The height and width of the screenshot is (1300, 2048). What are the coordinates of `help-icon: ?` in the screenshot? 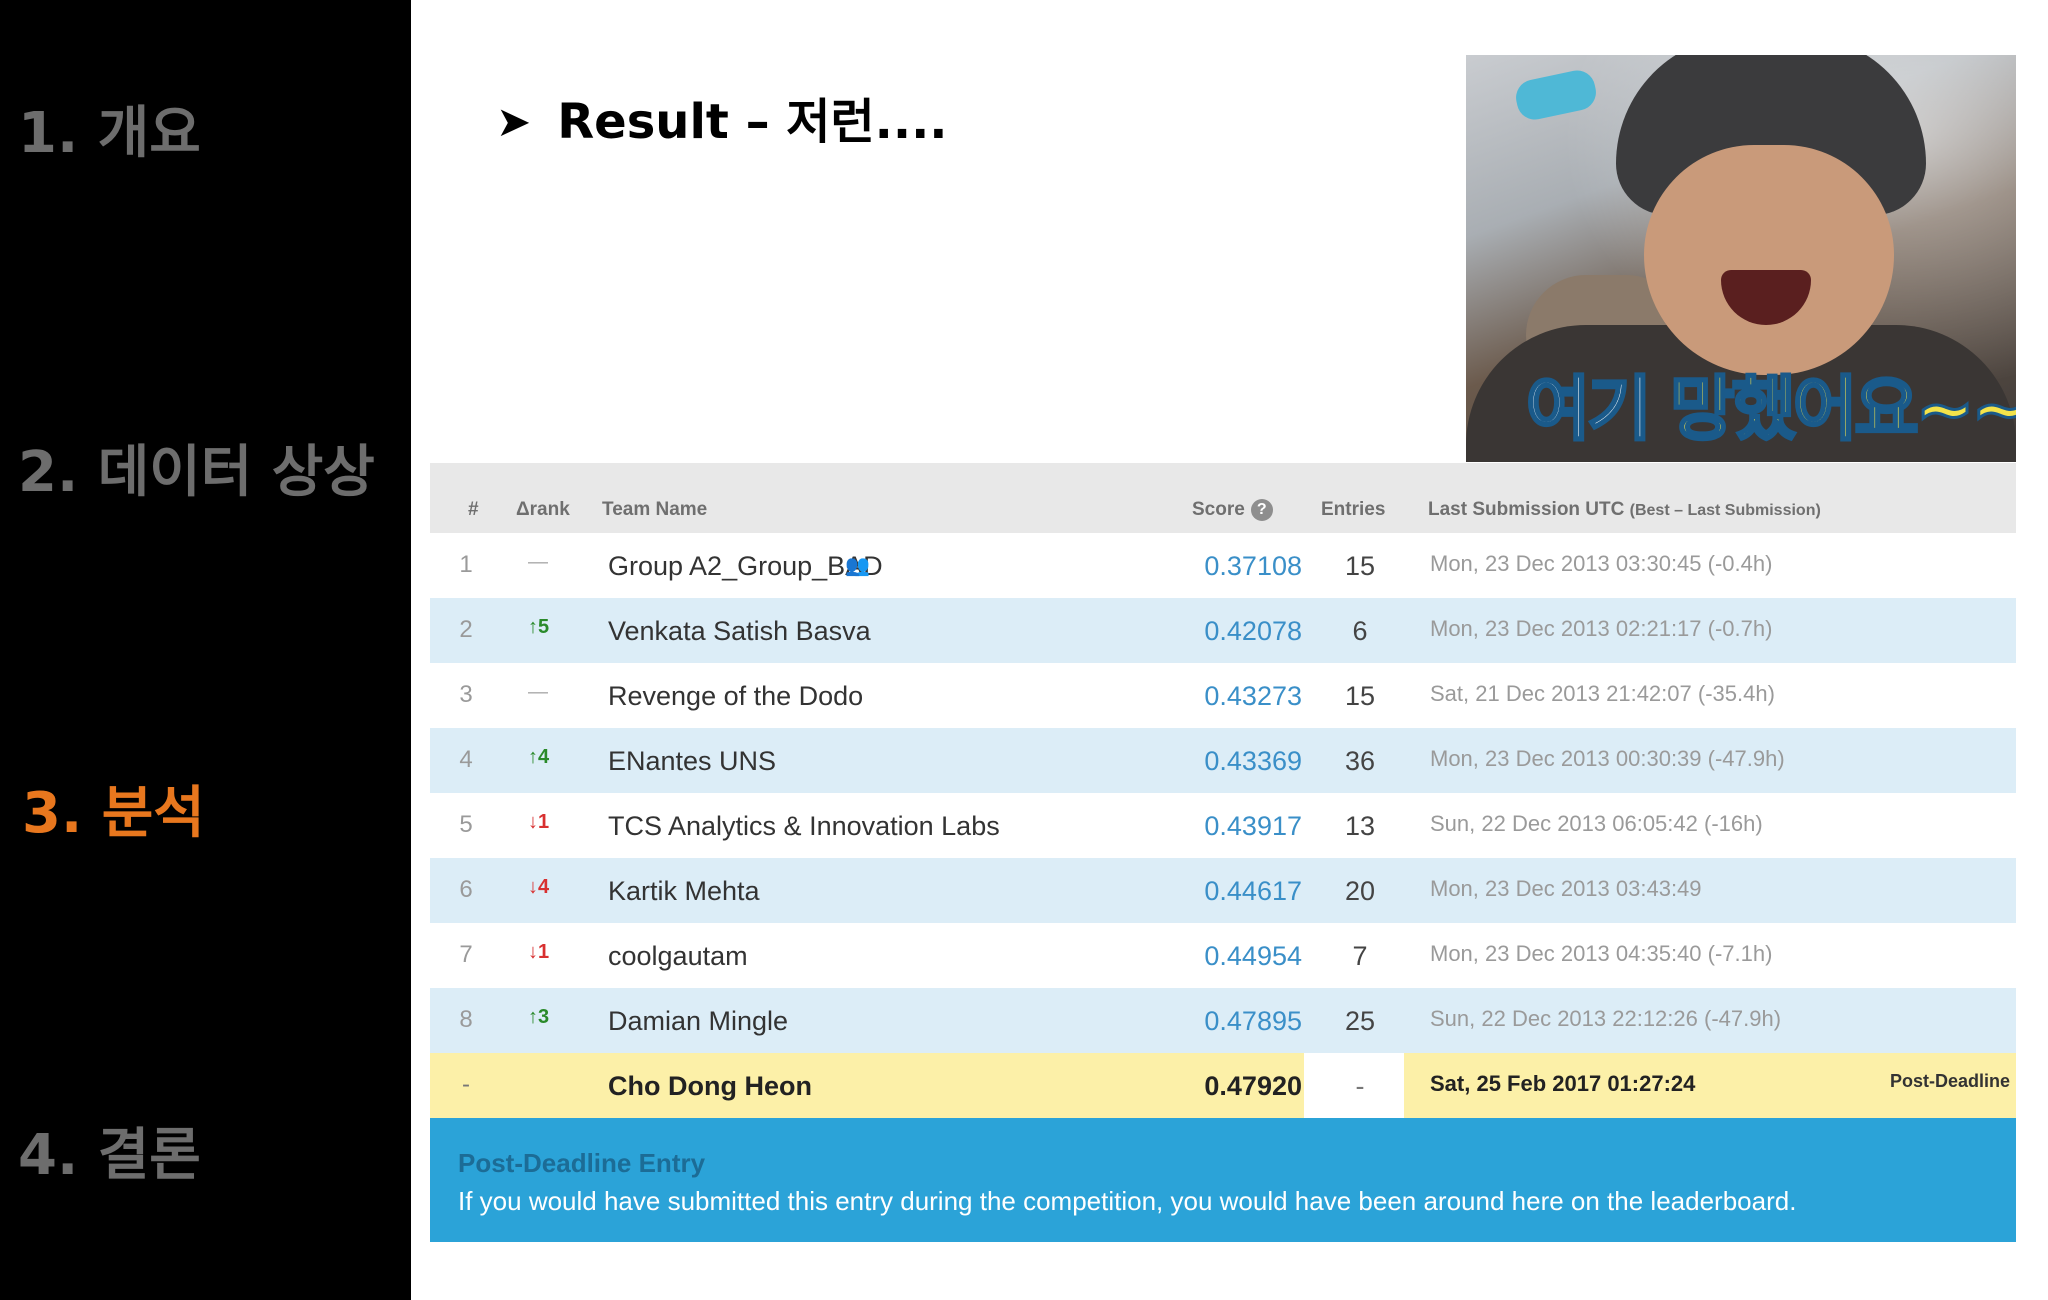 It's located at (1261, 510).